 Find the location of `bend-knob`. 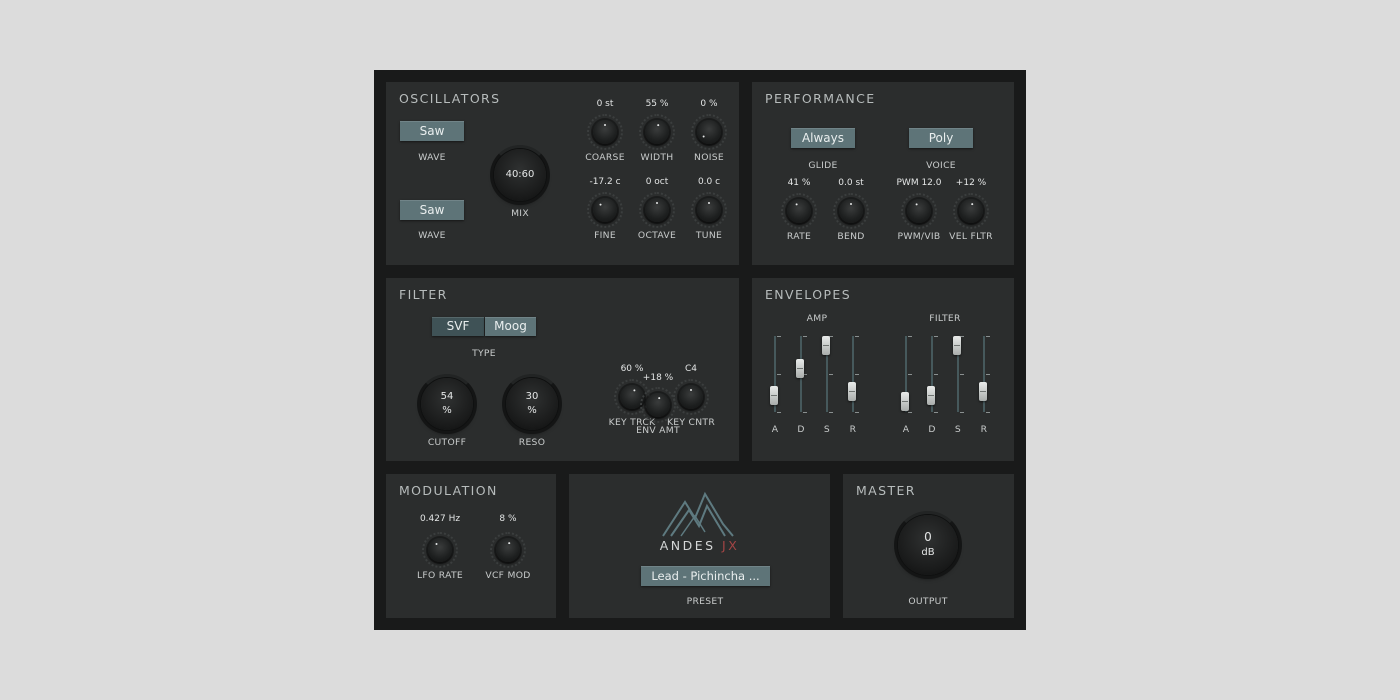

bend-knob is located at coordinates (851, 211).